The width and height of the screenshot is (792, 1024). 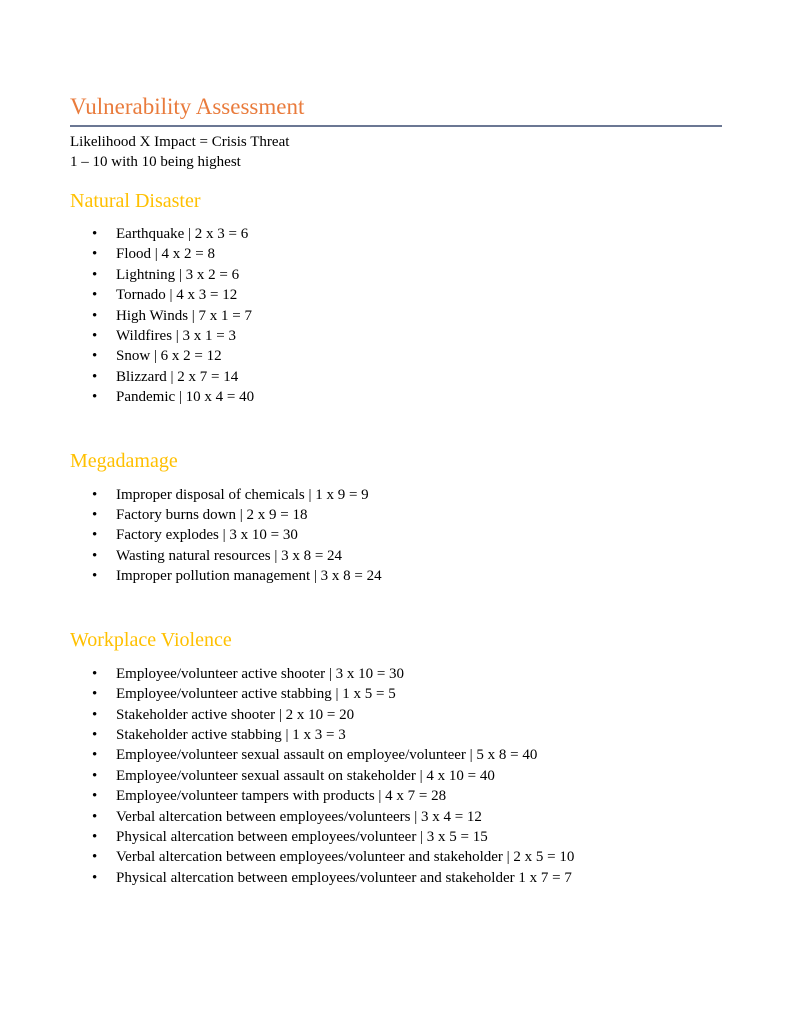 I want to click on list-item: • Wildfires | 3 x 1 = 3, so click(x=396, y=336).